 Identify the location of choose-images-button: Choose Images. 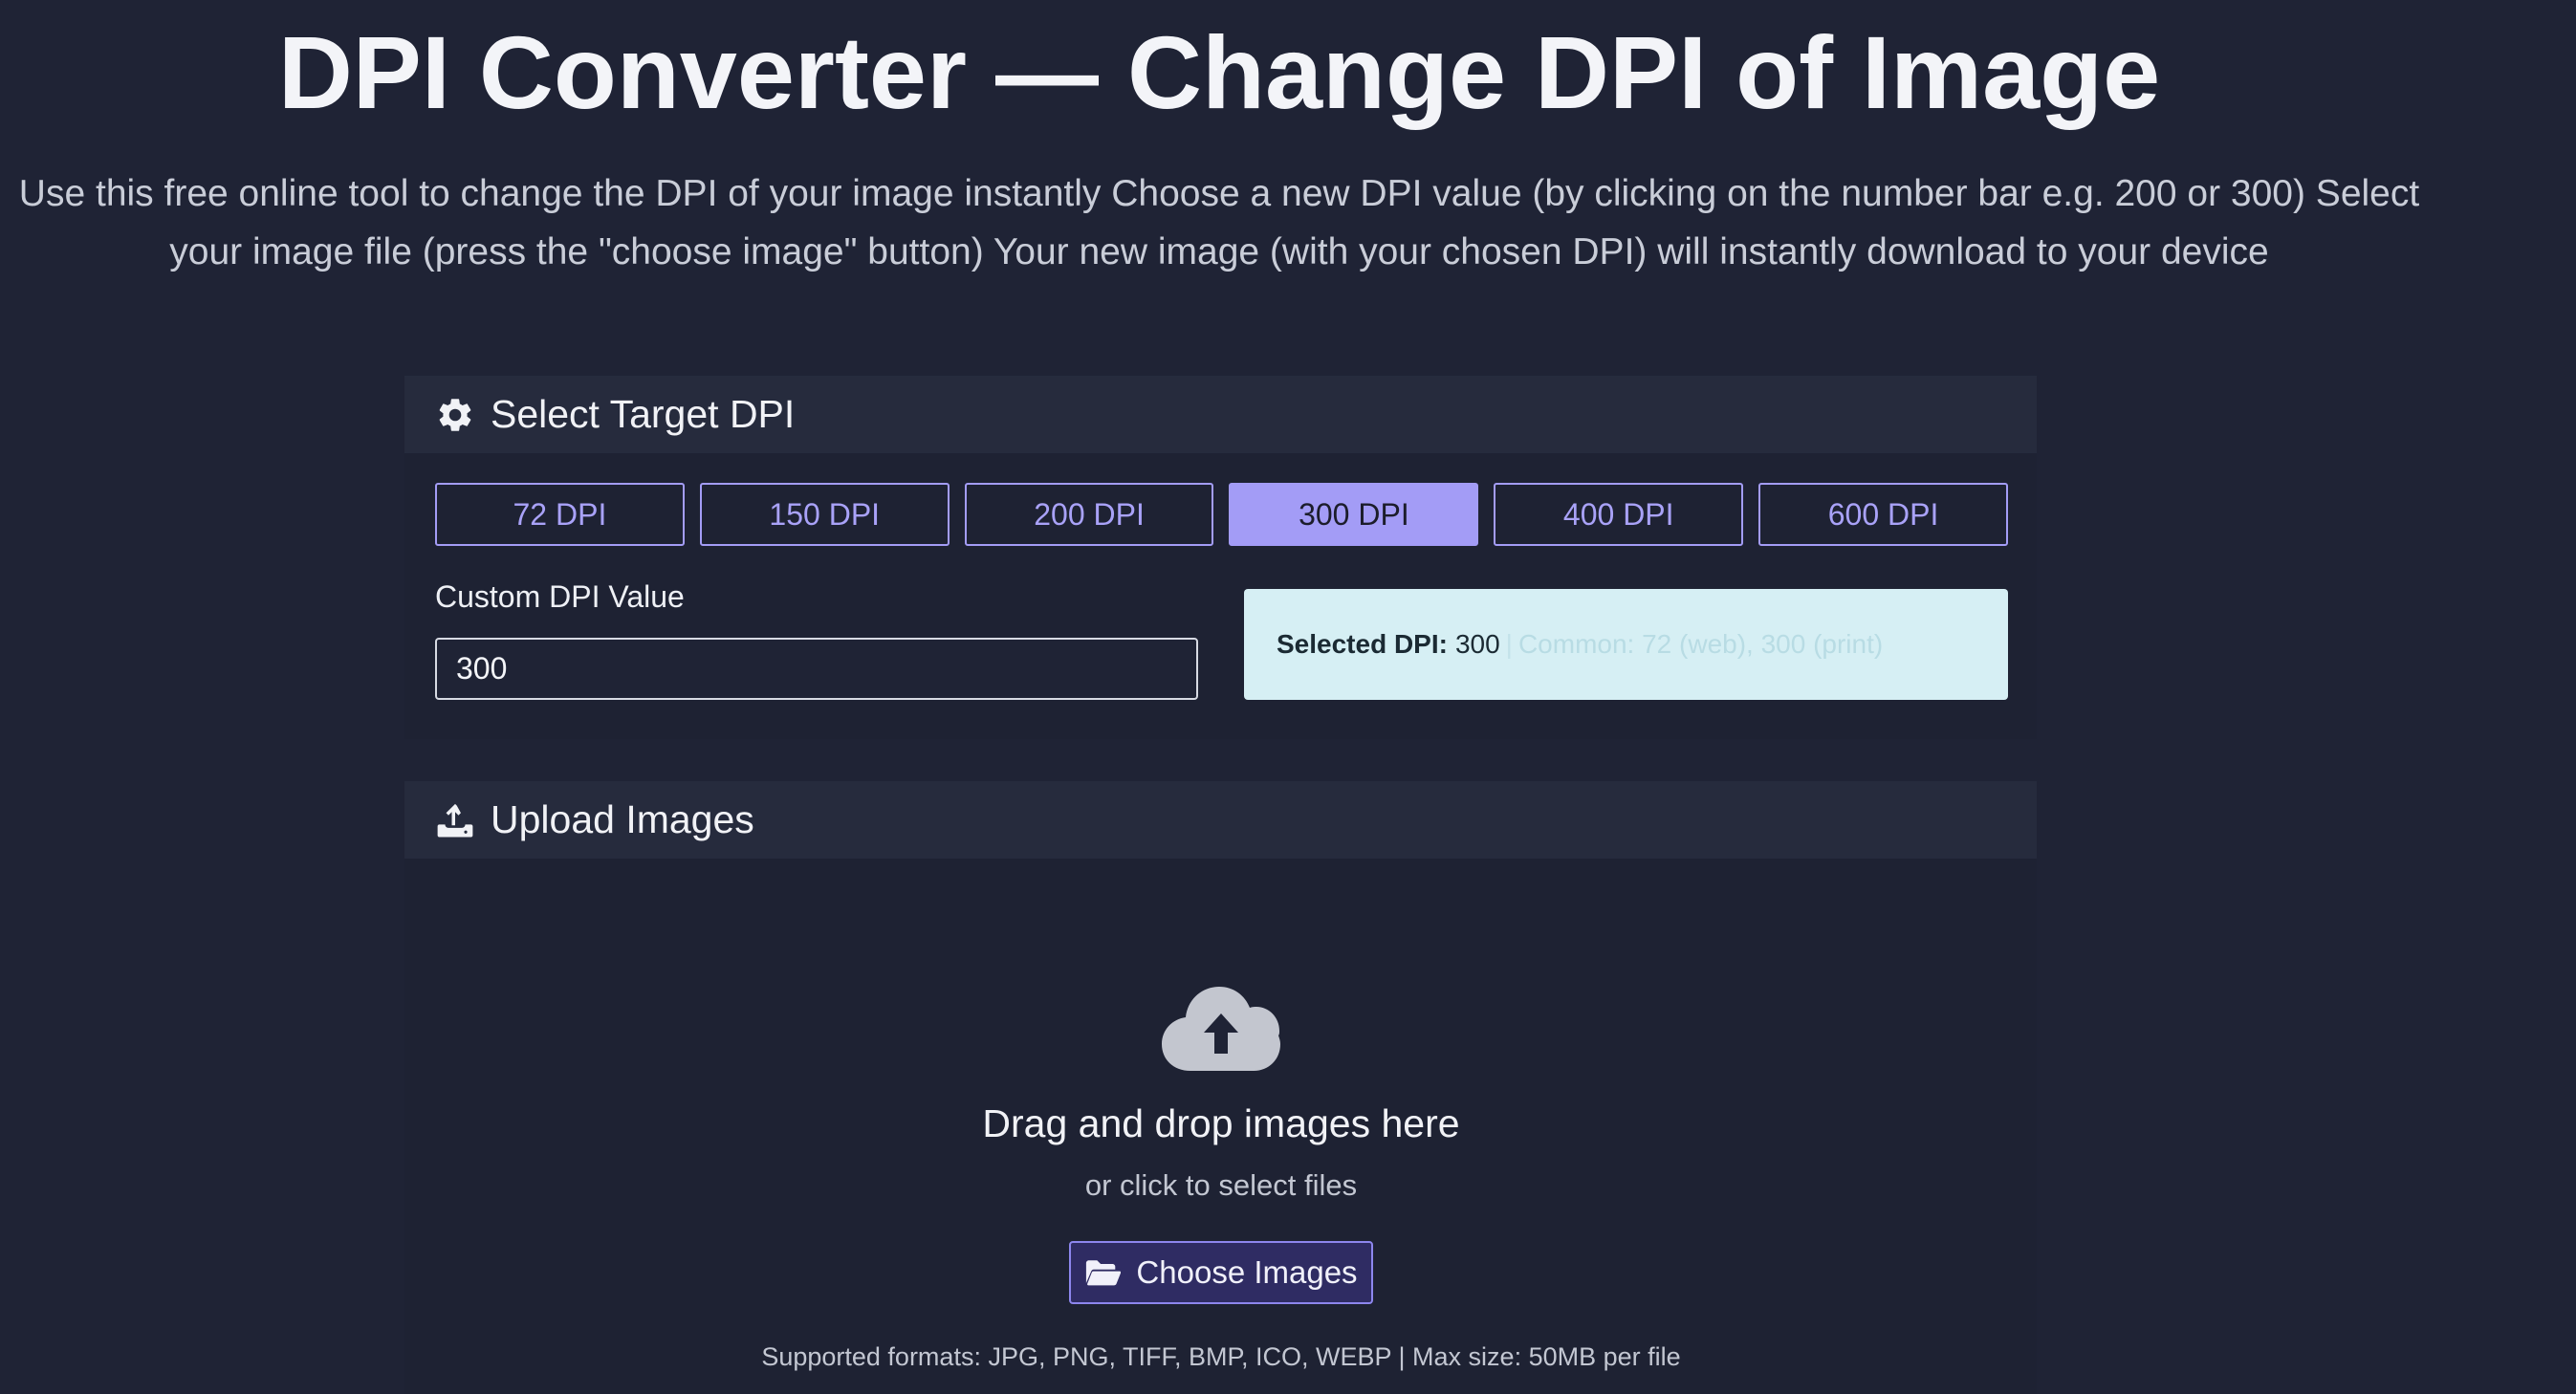
(1221, 1273).